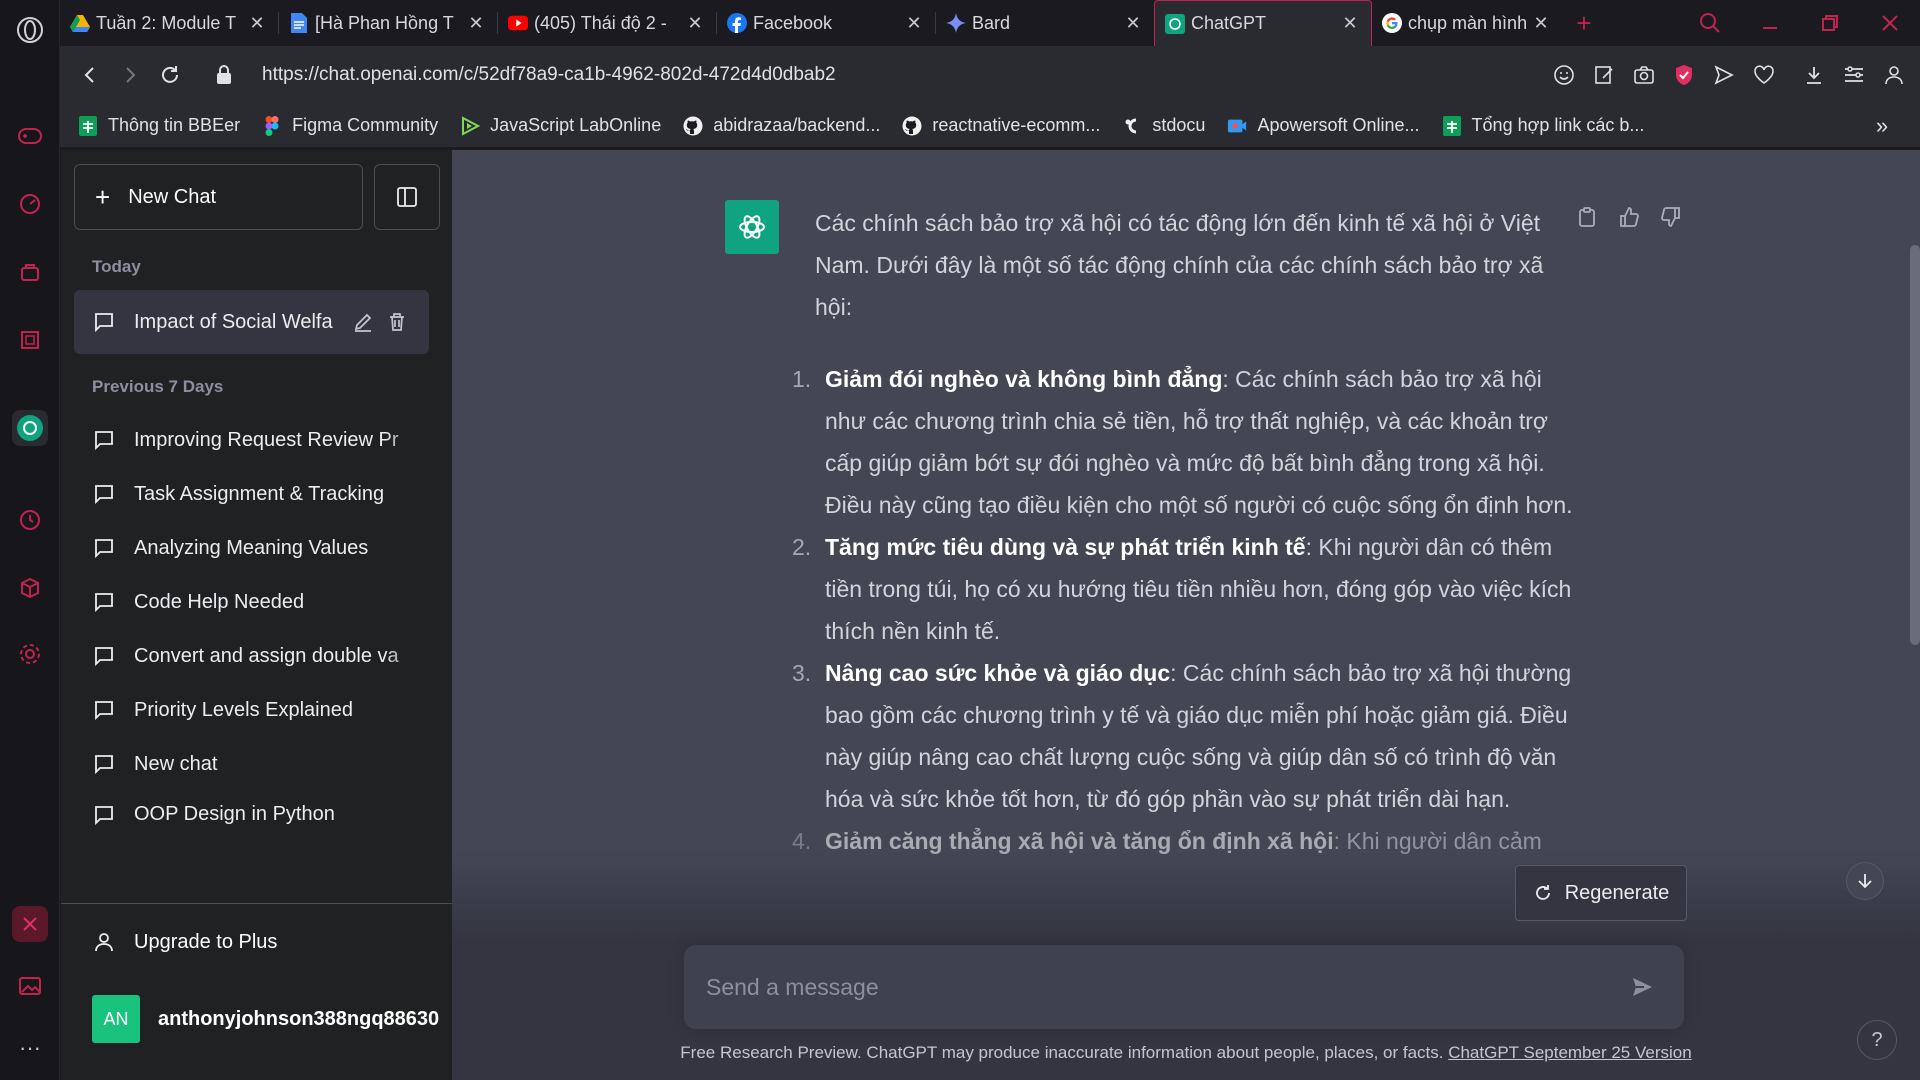 This screenshot has height=1080, width=1920. Describe the element at coordinates (407, 197) in the screenshot. I see `toggle-sidebar-button` at that location.